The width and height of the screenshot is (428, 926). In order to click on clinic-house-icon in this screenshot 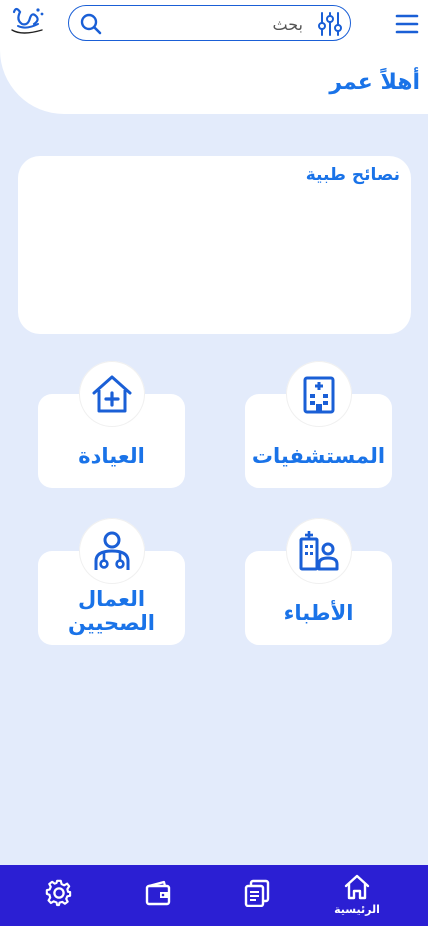, I will do `click(112, 394)`.